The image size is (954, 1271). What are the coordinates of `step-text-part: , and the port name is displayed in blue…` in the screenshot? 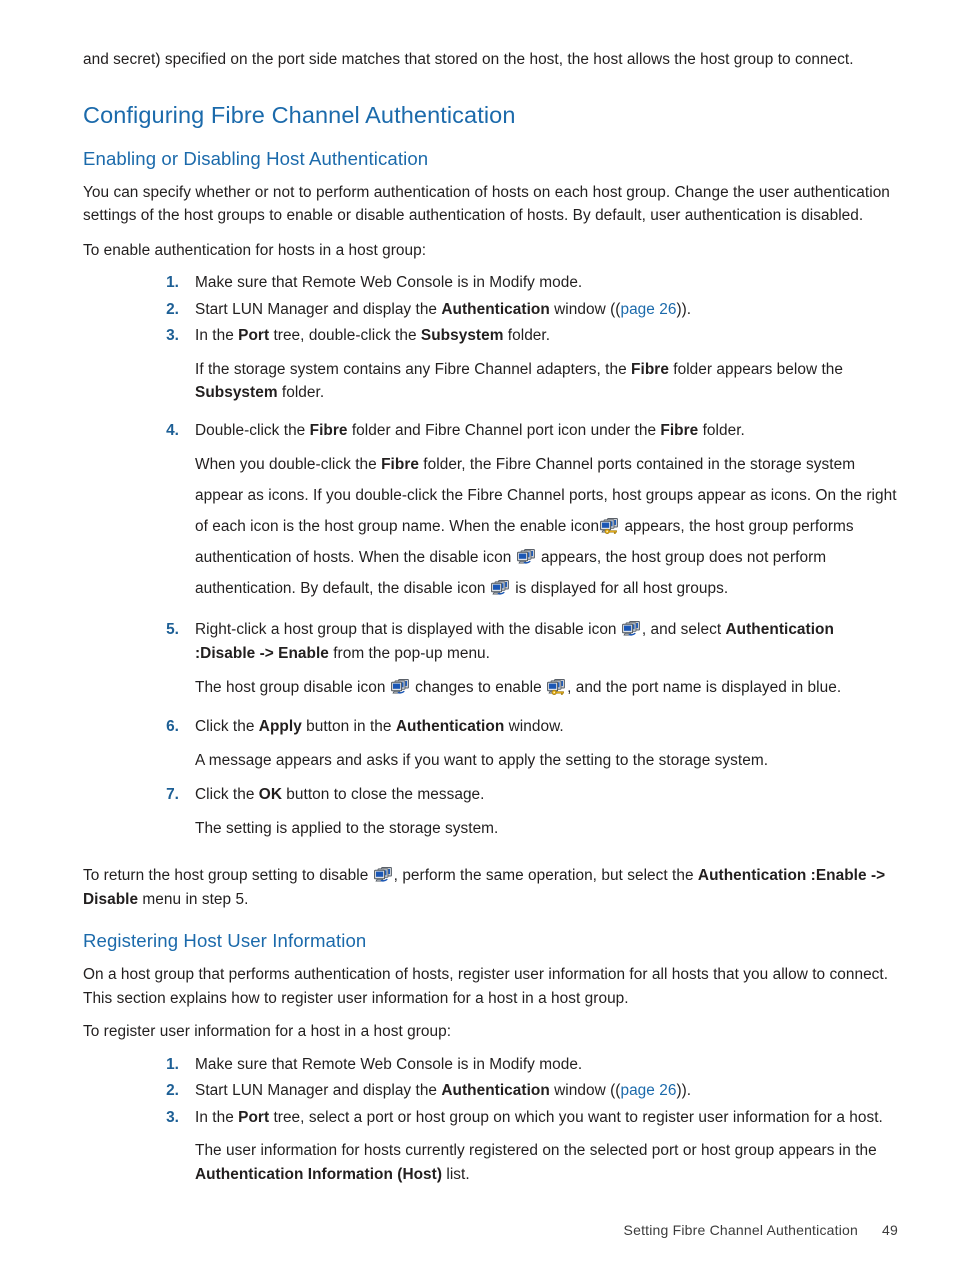 It's located at (704, 687).